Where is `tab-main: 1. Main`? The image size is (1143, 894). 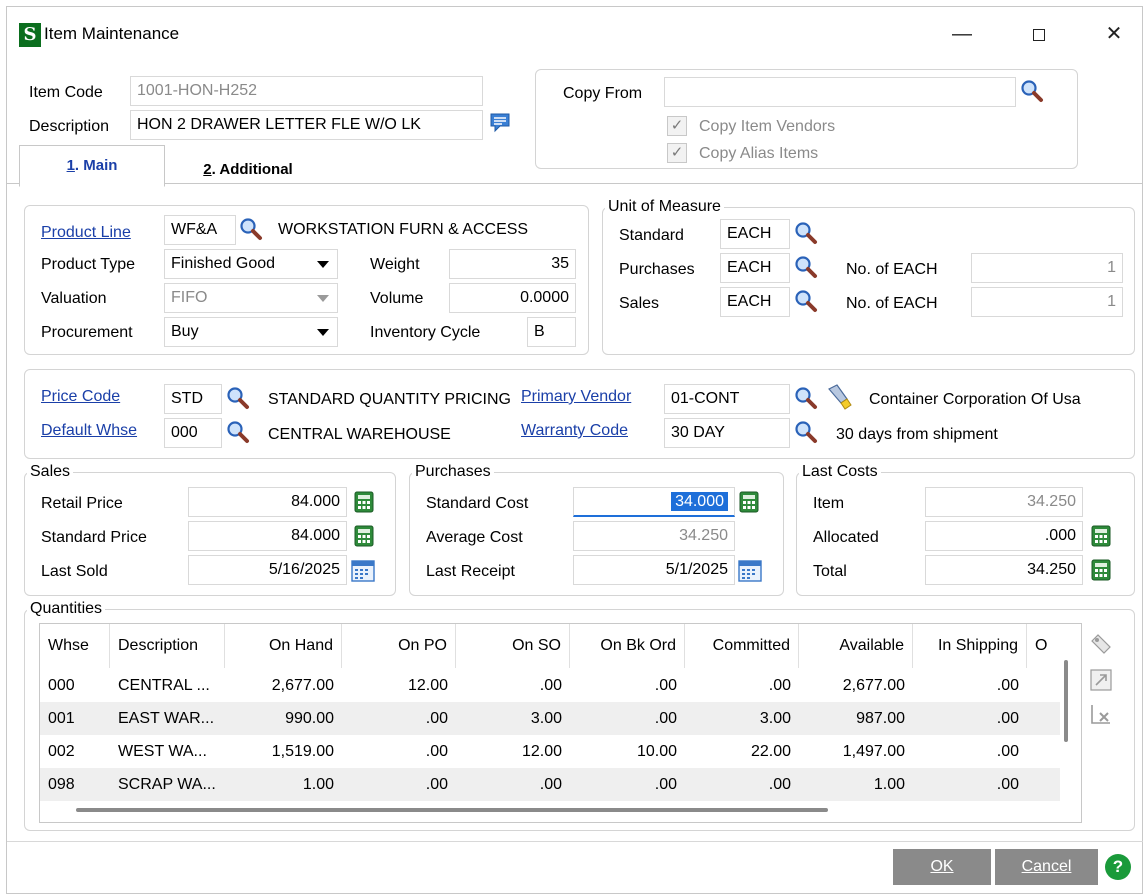
tab-main: 1. Main is located at coordinates (92, 166).